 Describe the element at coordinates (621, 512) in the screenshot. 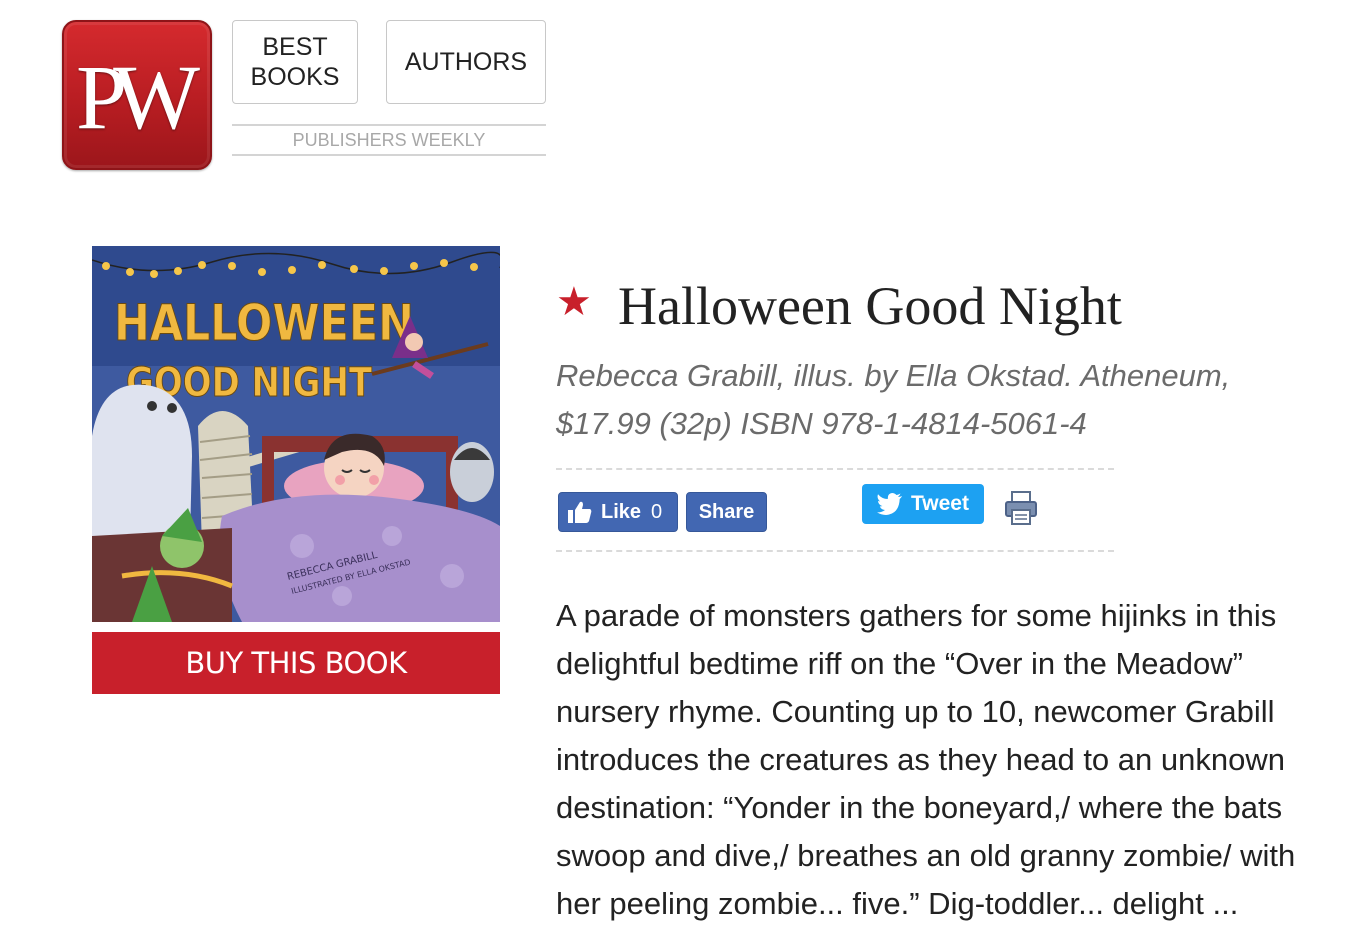

I see `like-label: Like` at that location.